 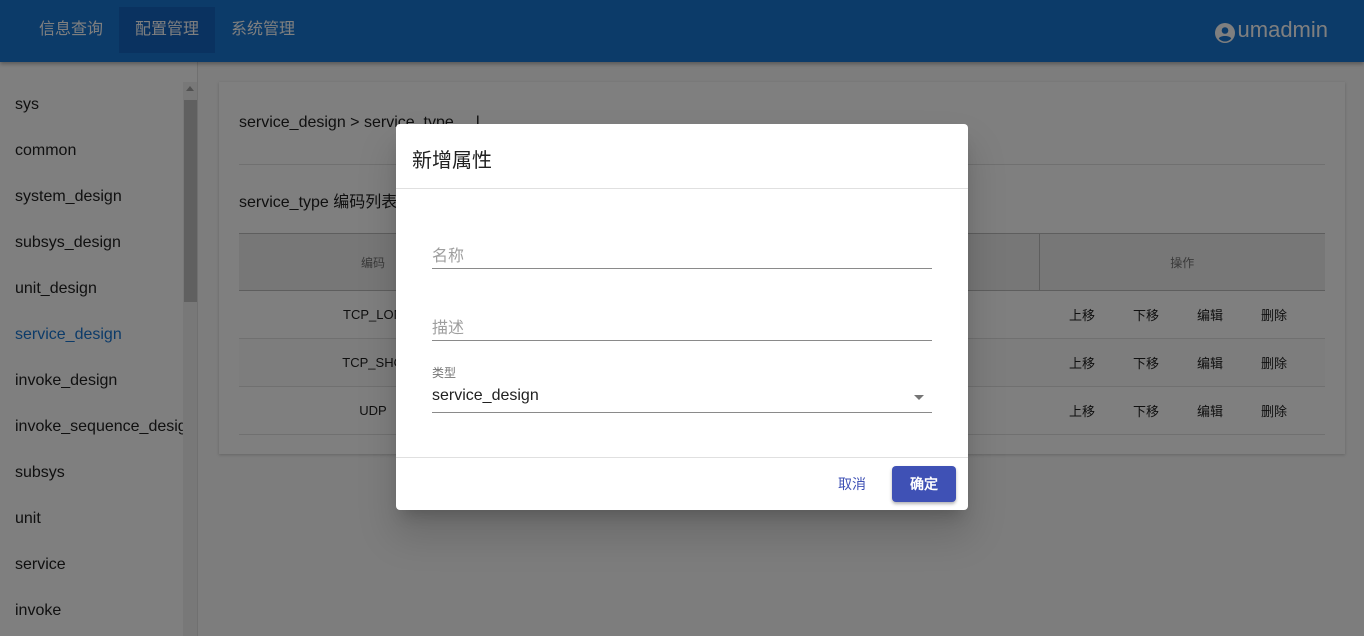 I want to click on type-select: 类型 service_design, so click(x=682, y=389).